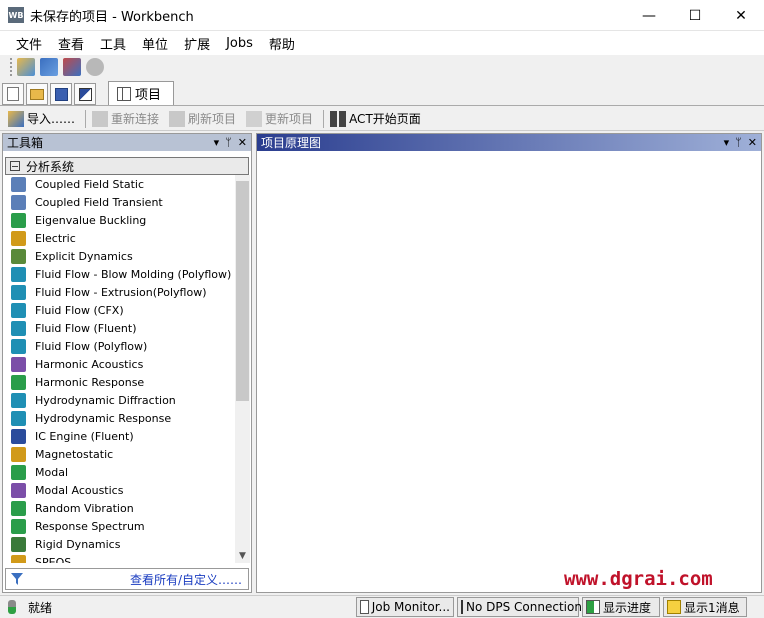 This screenshot has height=618, width=764. What do you see at coordinates (25, 143) in the screenshot?
I see `toolbox-title: 工具箱` at bounding box center [25, 143].